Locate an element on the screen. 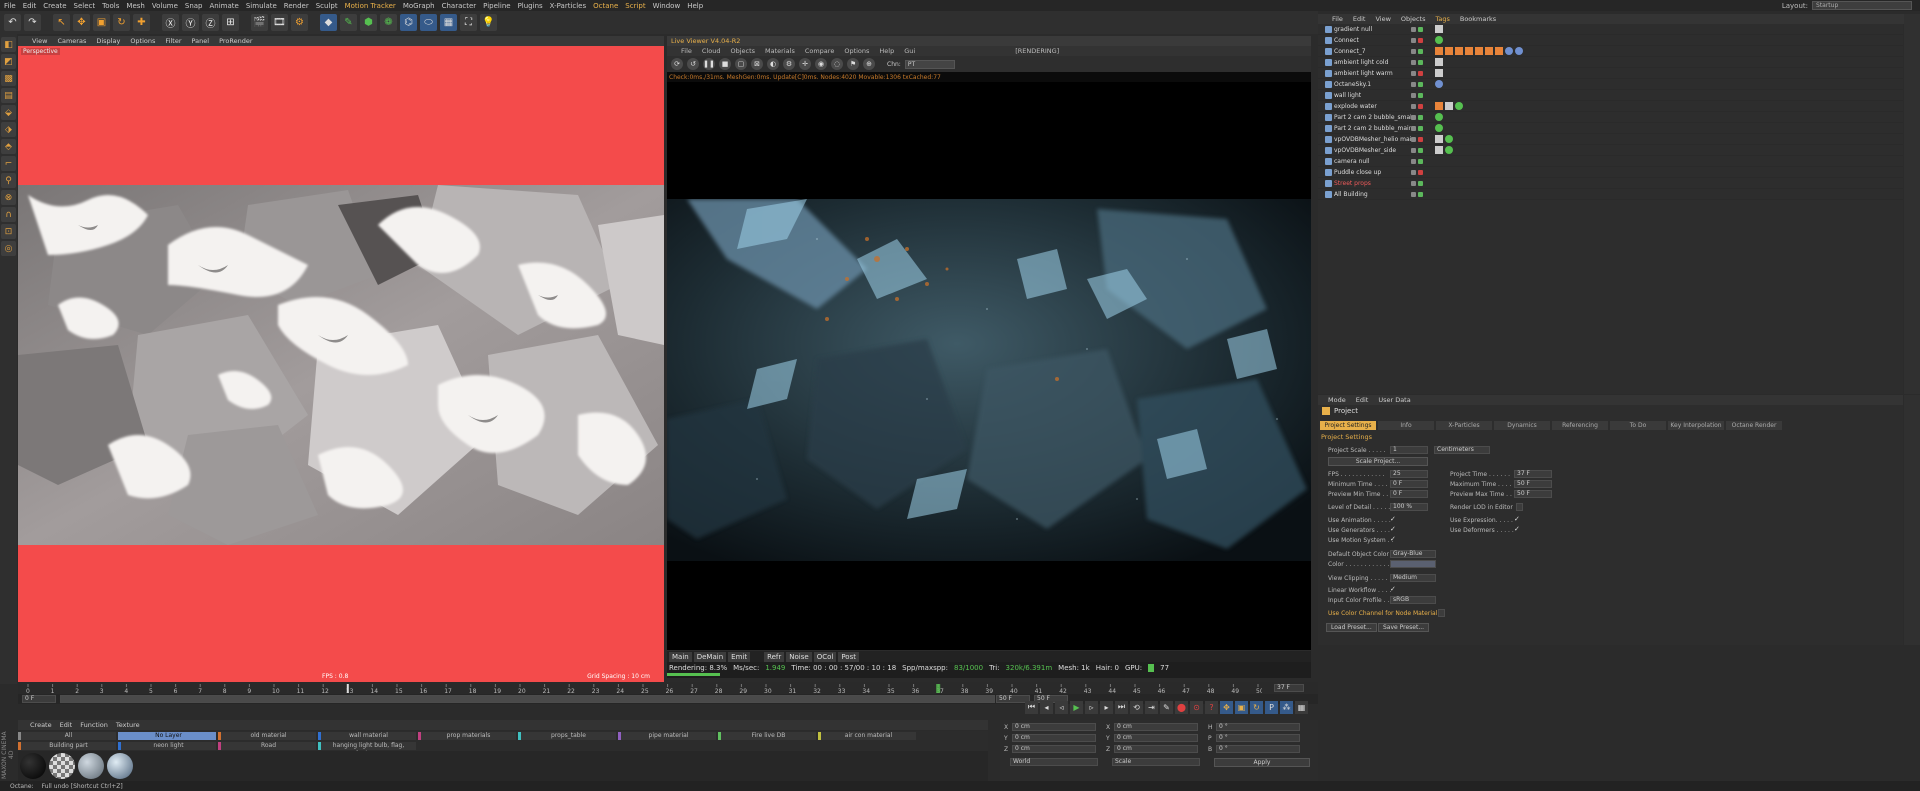 Image resolution: width=1920 pixels, height=791 pixels. lv-menu-compare: Compare is located at coordinates (820, 51).